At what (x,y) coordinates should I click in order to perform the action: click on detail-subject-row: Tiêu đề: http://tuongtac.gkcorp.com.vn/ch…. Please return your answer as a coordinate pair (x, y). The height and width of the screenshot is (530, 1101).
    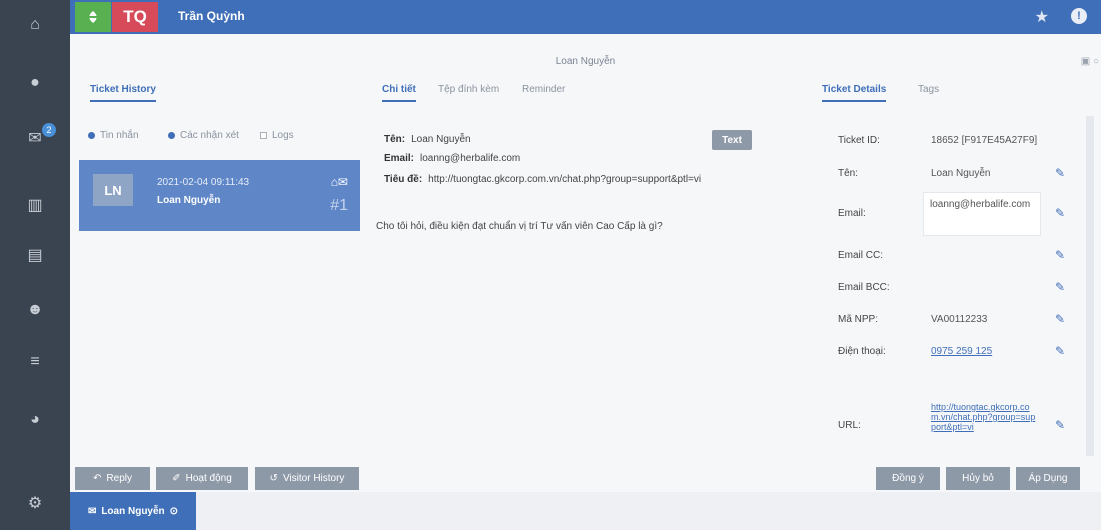
    Looking at the image, I should click on (542, 179).